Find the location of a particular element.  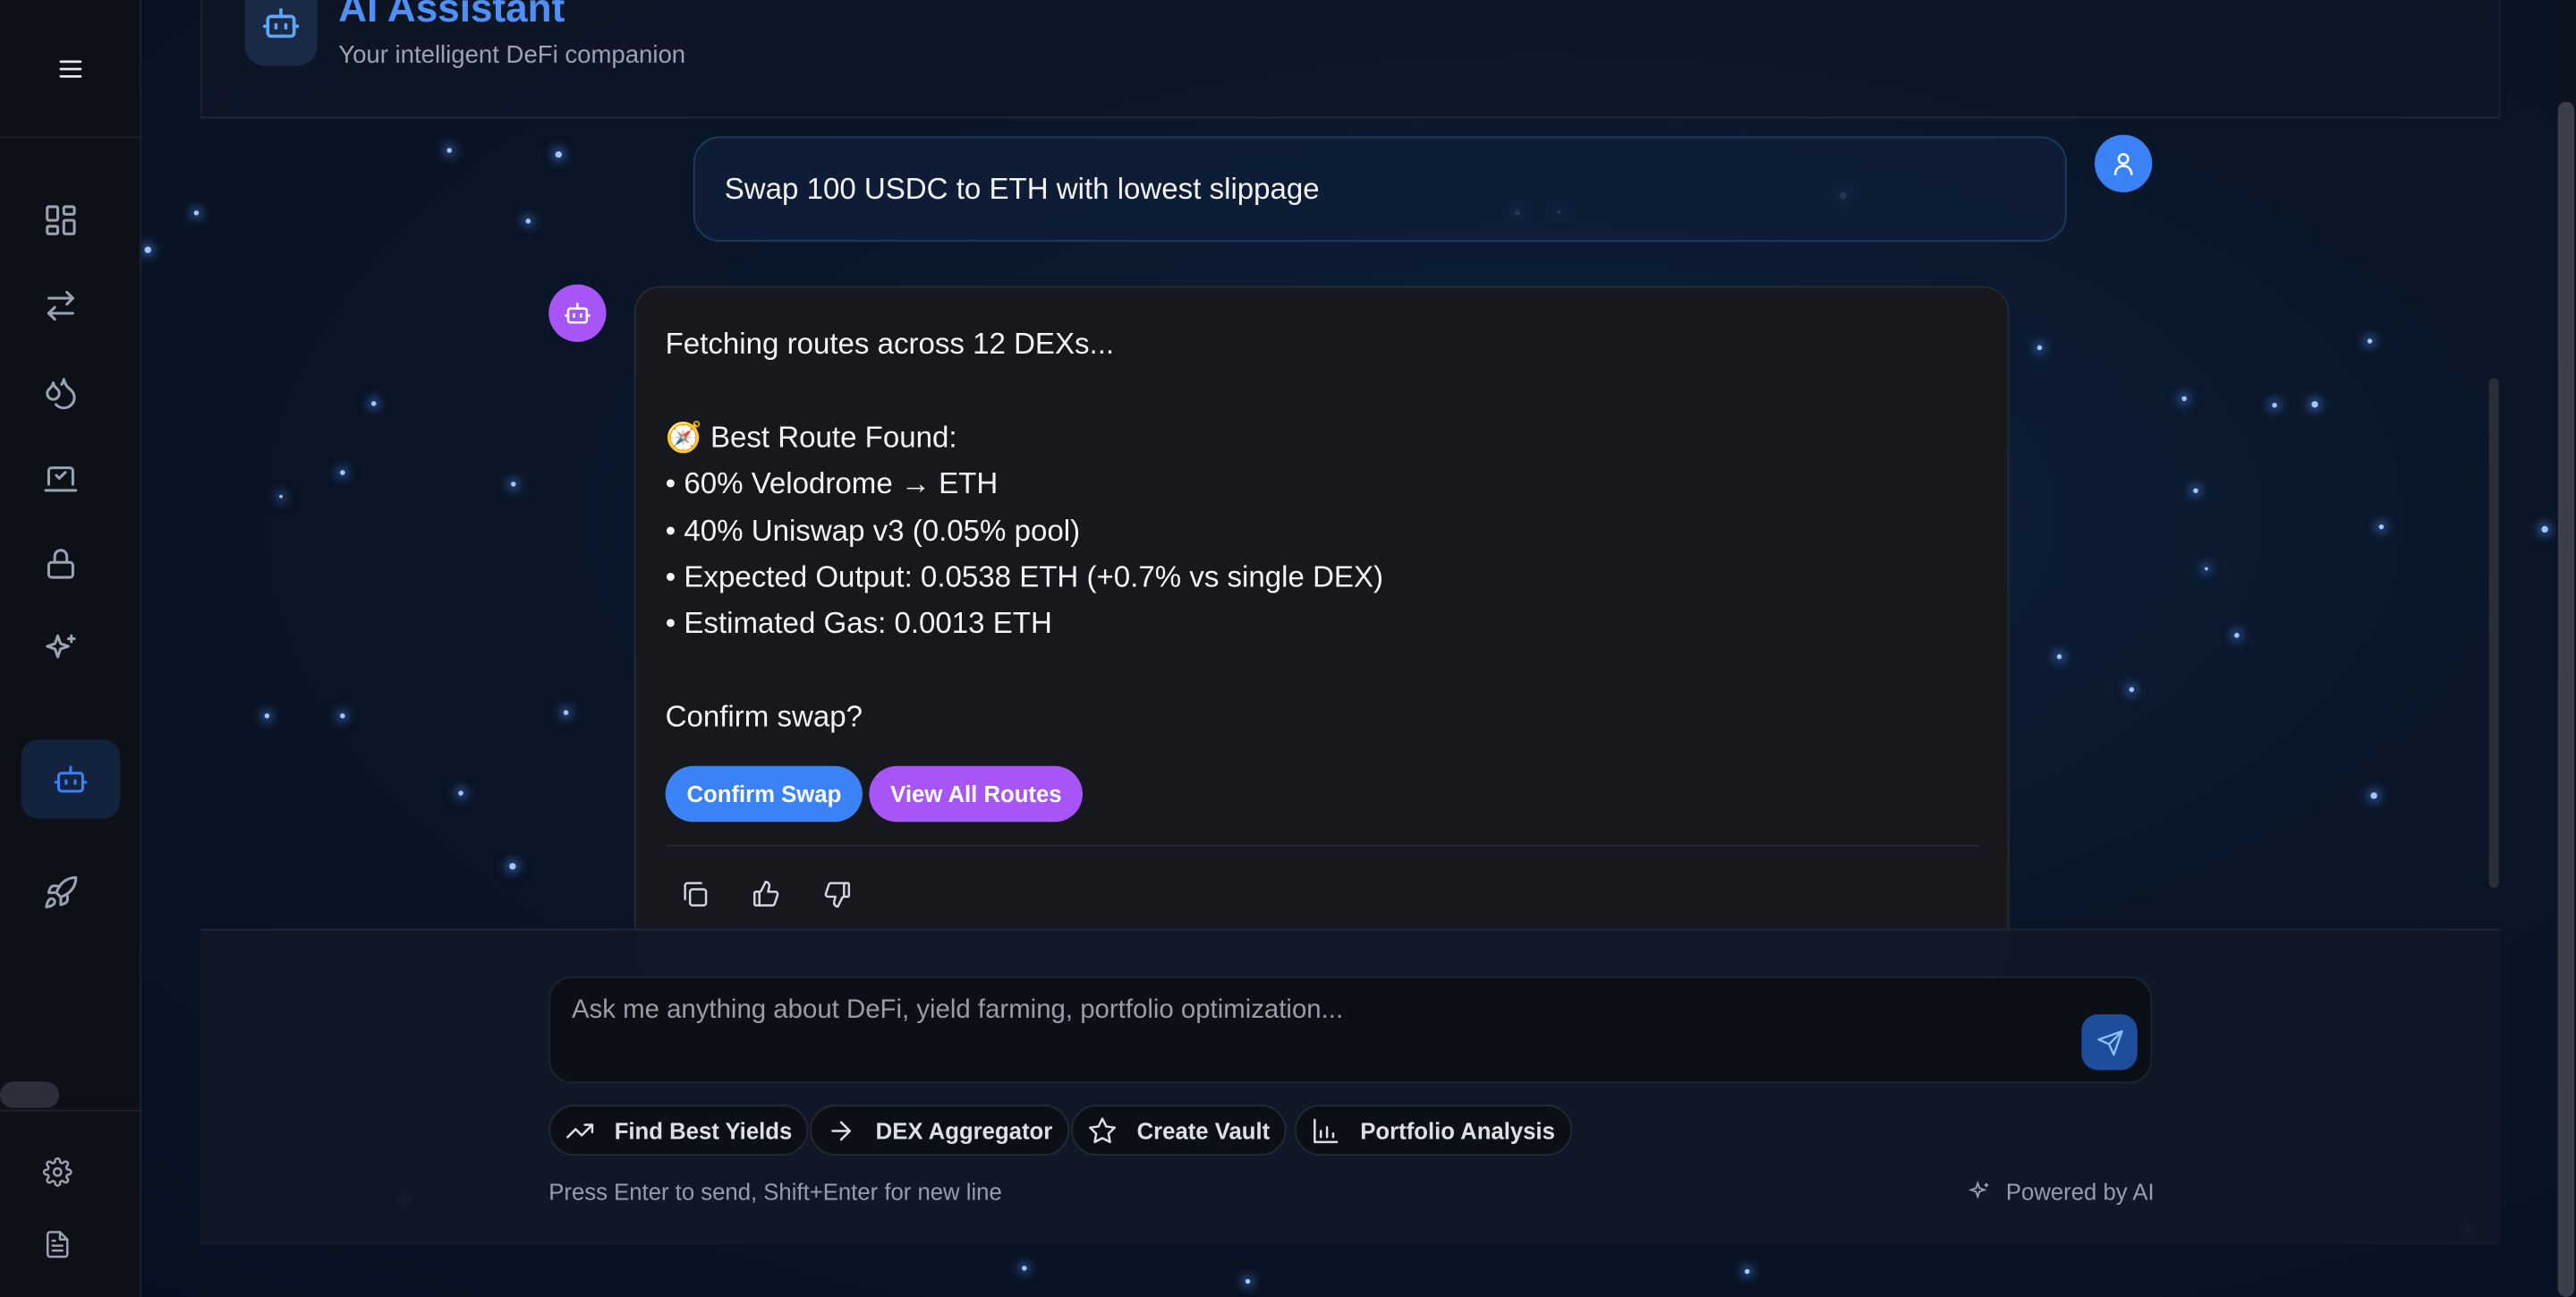

chip-label: Create Vault is located at coordinates (1203, 1130).